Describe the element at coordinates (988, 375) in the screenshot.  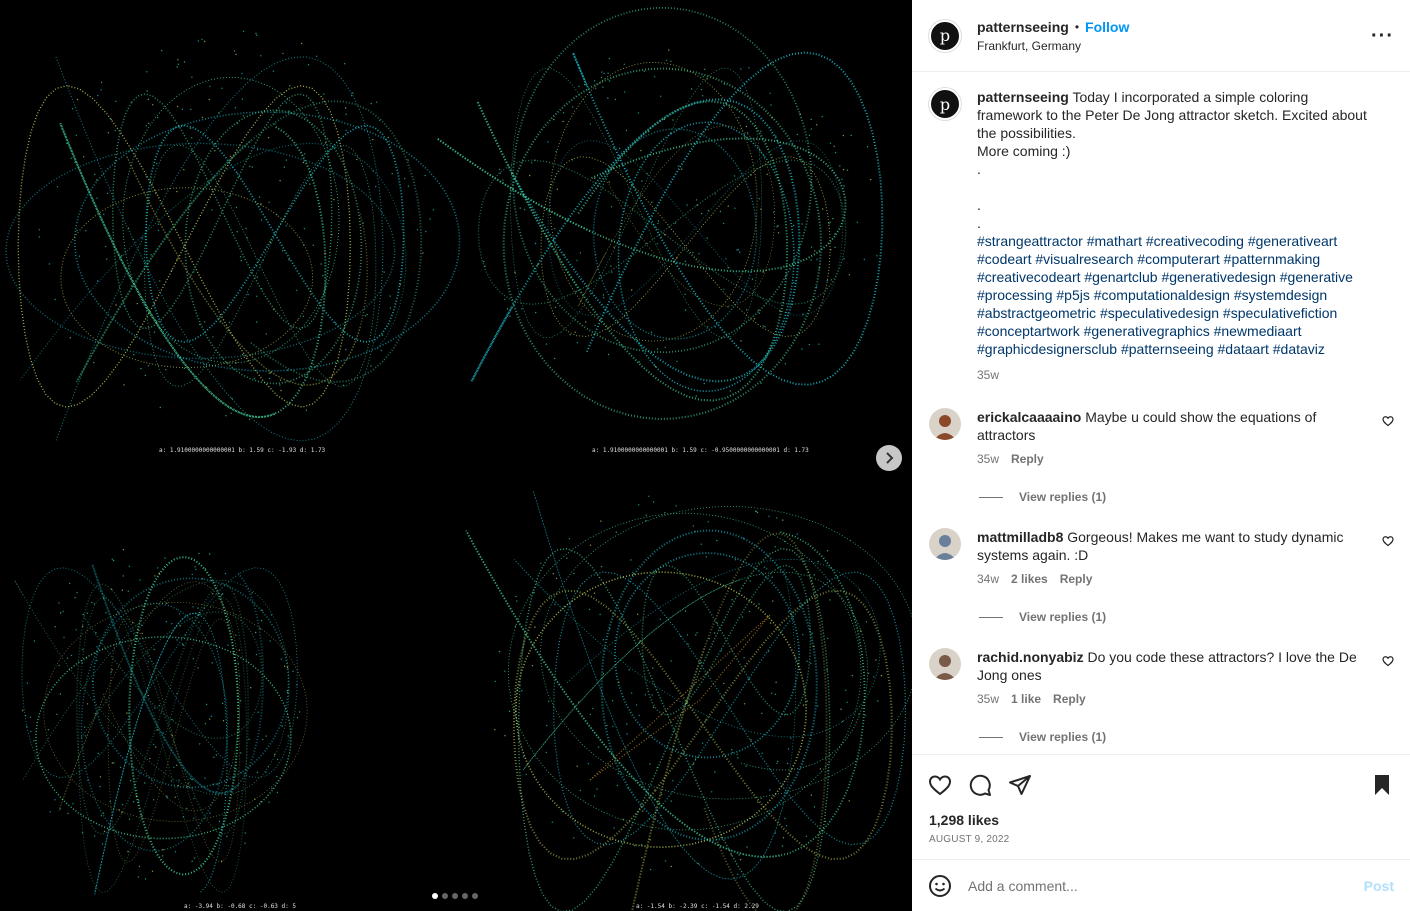
I see `caption-age: 35w` at that location.